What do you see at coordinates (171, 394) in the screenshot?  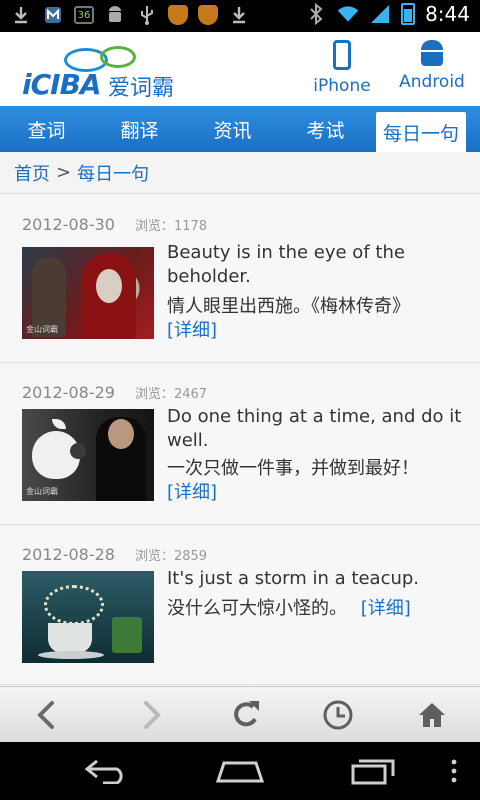 I see `entry-views: 浏览：2467` at bounding box center [171, 394].